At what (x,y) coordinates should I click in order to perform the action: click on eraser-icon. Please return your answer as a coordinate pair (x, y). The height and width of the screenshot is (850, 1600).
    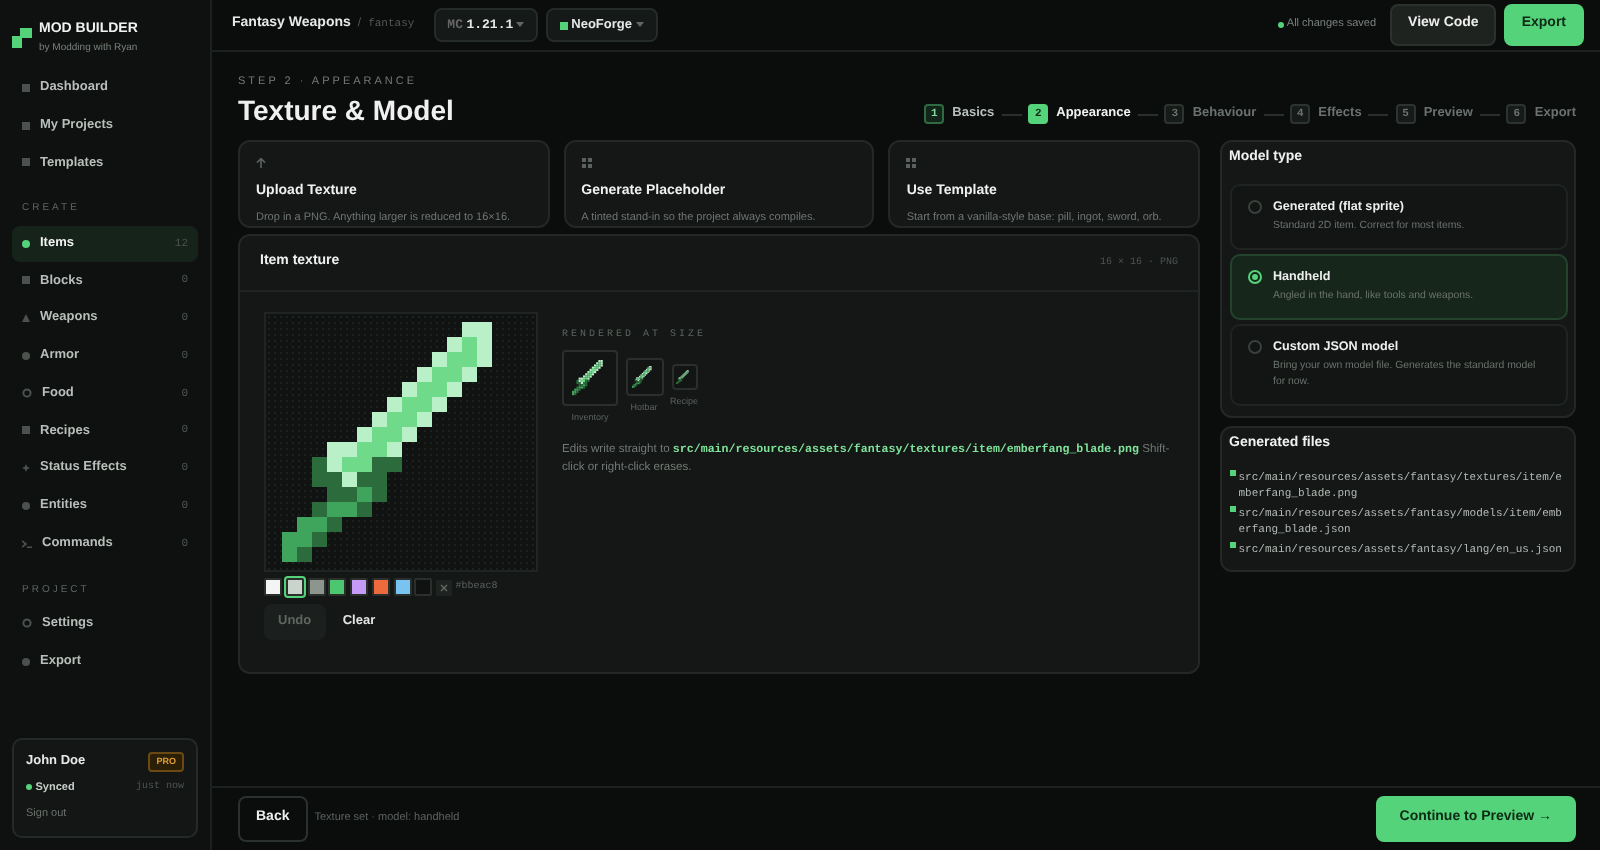
    Looking at the image, I should click on (444, 587).